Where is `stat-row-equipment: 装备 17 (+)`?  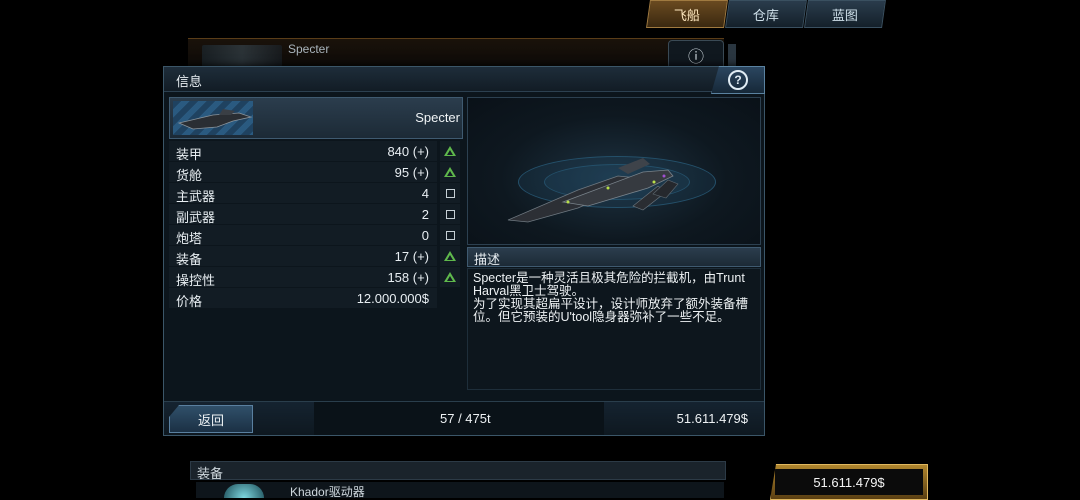 stat-row-equipment: 装备 17 (+) is located at coordinates (316, 256).